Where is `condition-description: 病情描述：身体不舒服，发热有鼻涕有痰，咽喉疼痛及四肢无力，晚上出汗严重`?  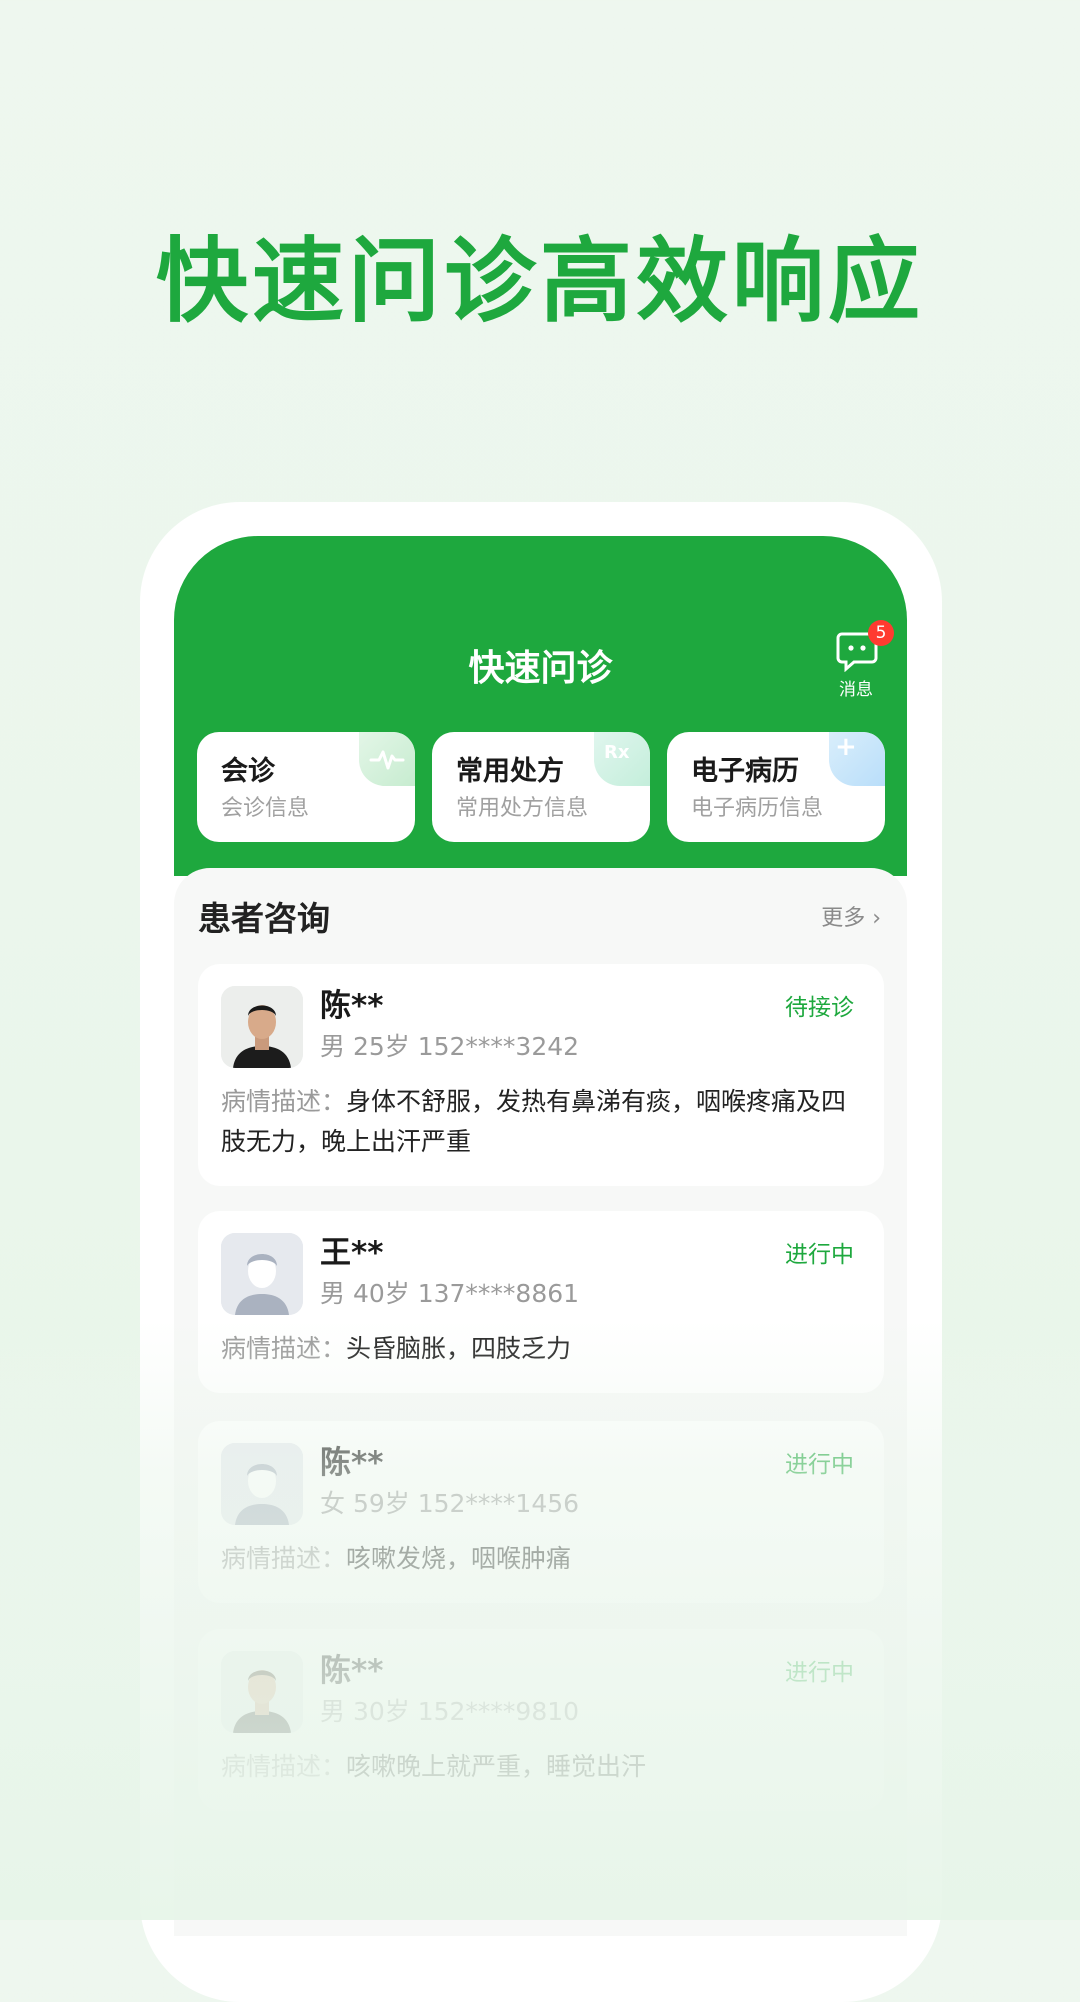 condition-description: 病情描述：身体不舒服，发热有鼻涕有痰，咽喉疼痛及四肢无力，晚上出汗严重 is located at coordinates (541, 1122).